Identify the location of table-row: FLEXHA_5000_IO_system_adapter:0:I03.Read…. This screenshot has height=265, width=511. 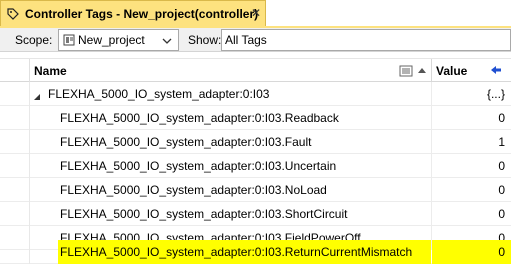
(255, 118).